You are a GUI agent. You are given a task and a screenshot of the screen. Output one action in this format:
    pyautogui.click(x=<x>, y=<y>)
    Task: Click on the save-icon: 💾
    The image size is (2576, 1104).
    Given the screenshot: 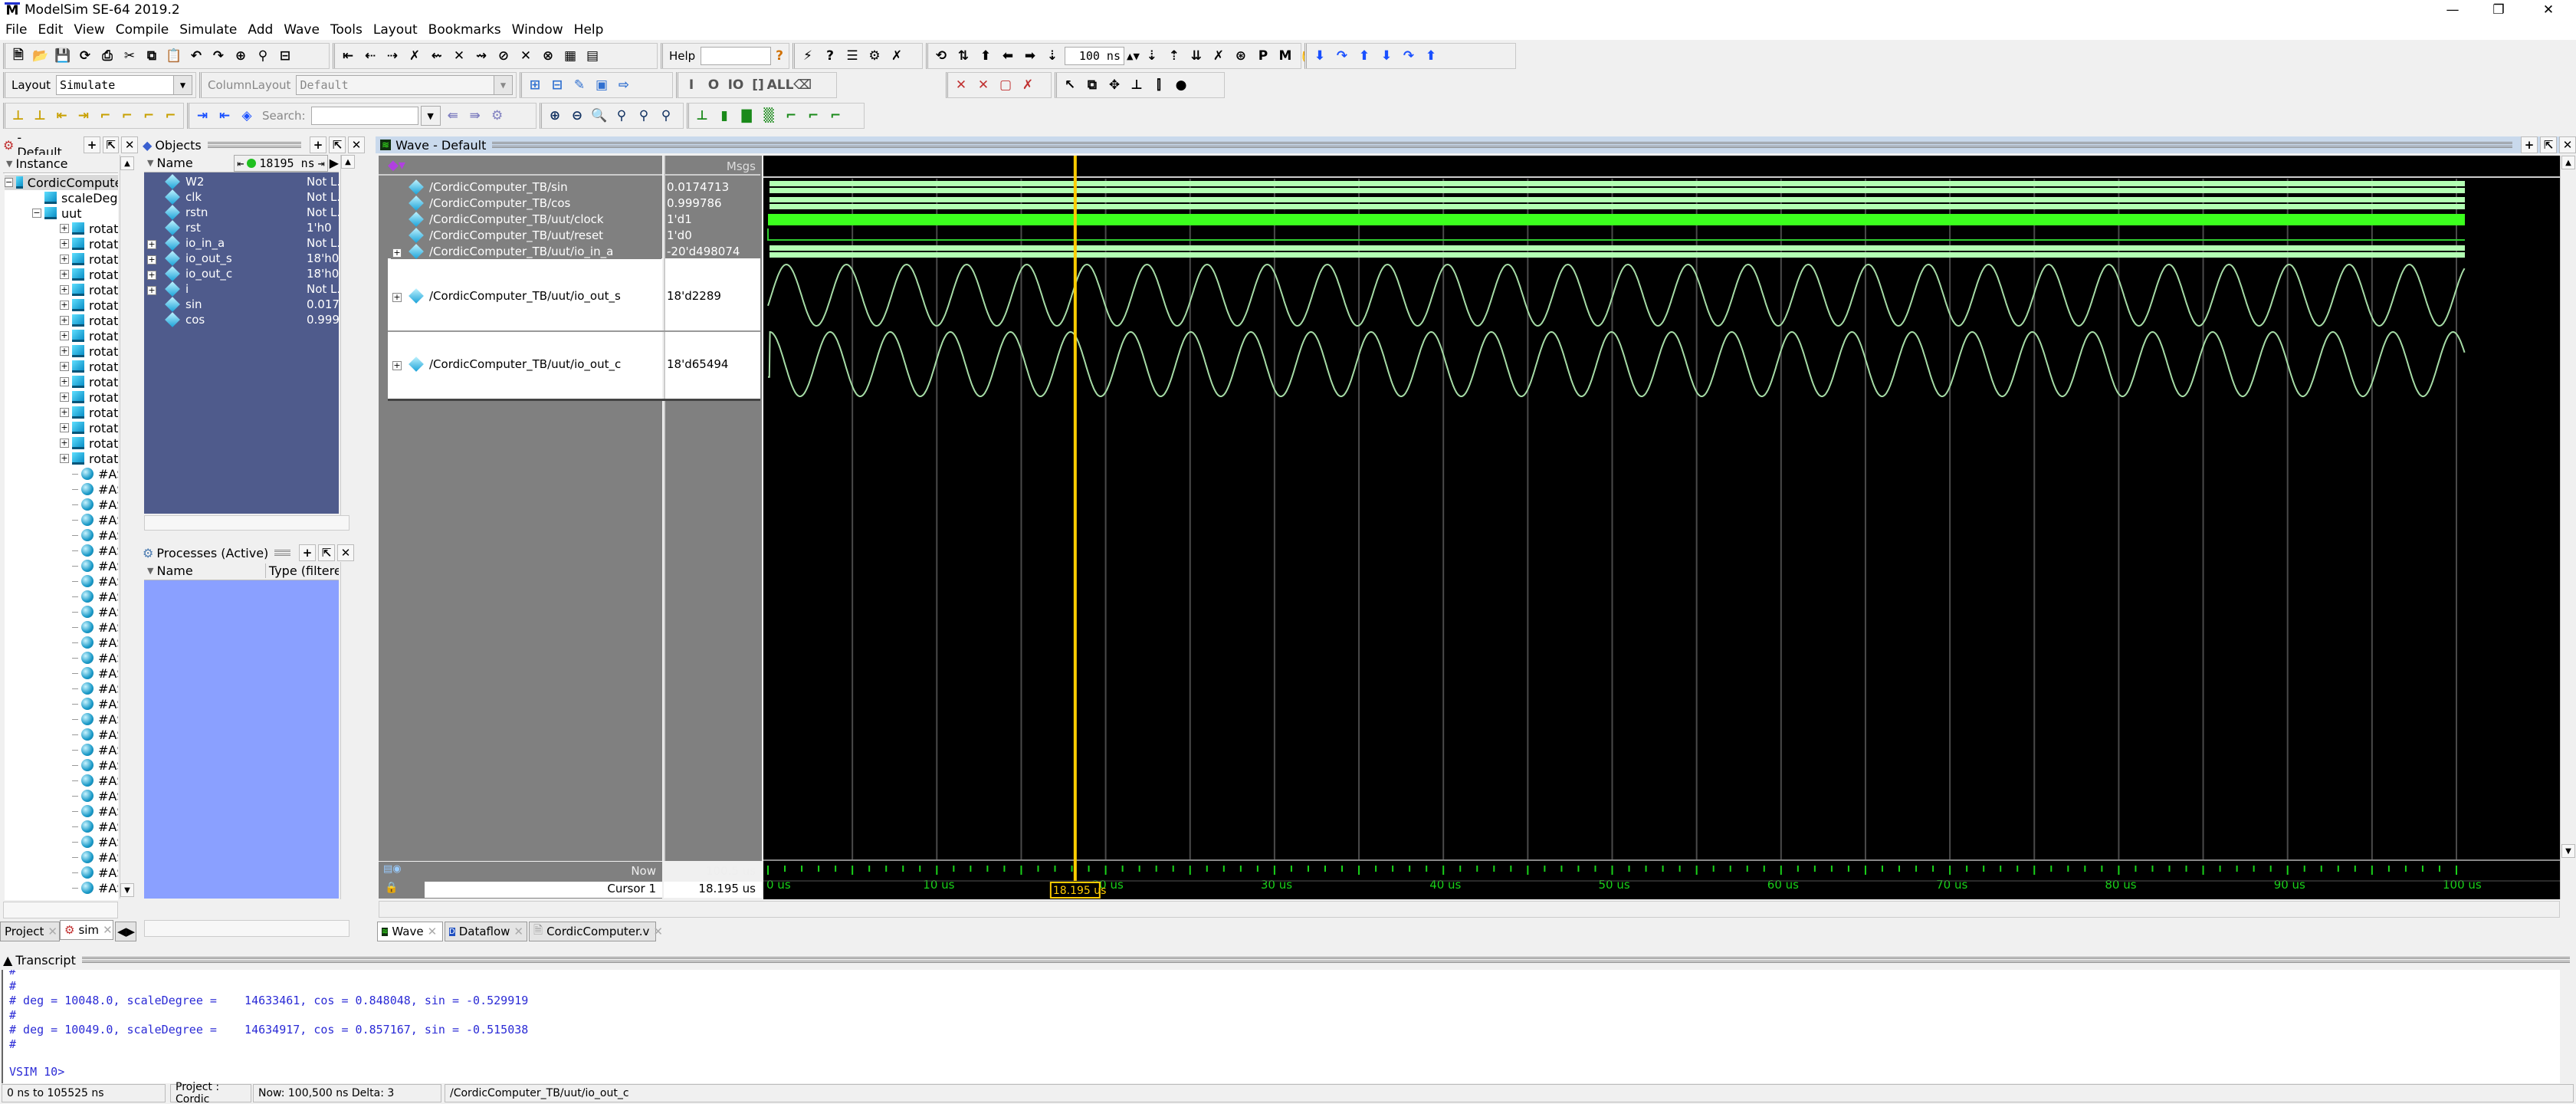 What is the action you would take?
    pyautogui.click(x=63, y=56)
    